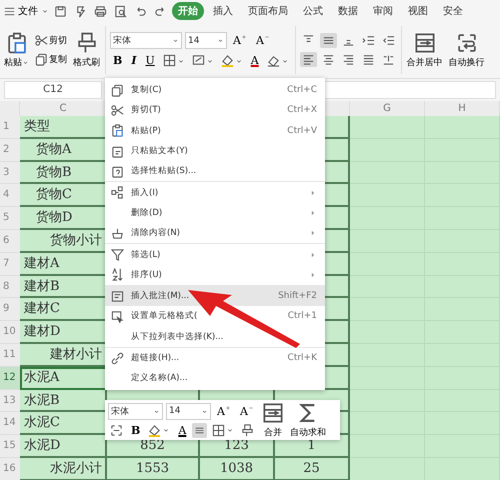  I want to click on menu-item: 插入批注(M)... Shift+F2, so click(215, 295).